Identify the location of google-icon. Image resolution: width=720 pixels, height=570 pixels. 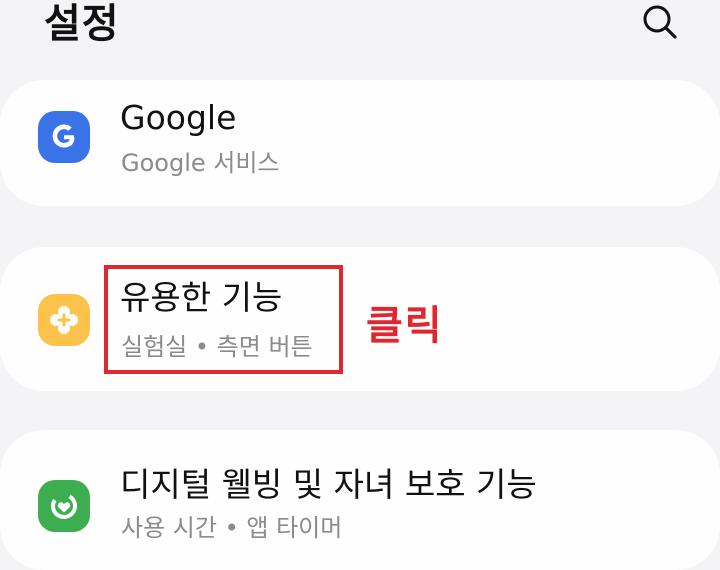
(64, 137).